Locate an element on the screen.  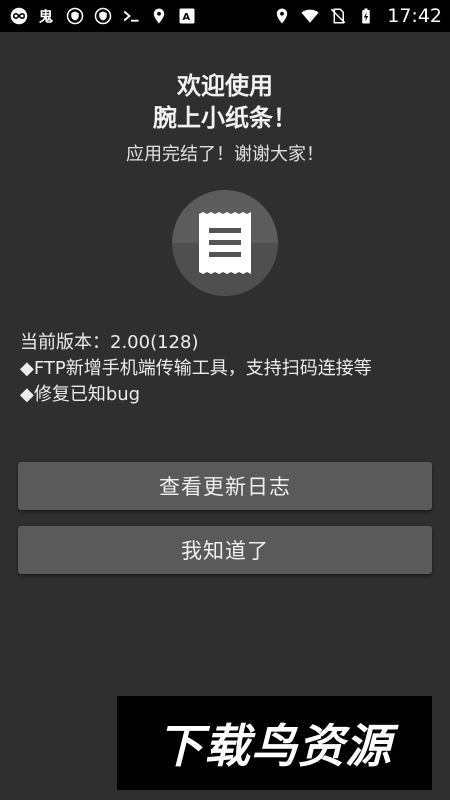
status-bar-right: 17:42 is located at coordinates (357, 16).